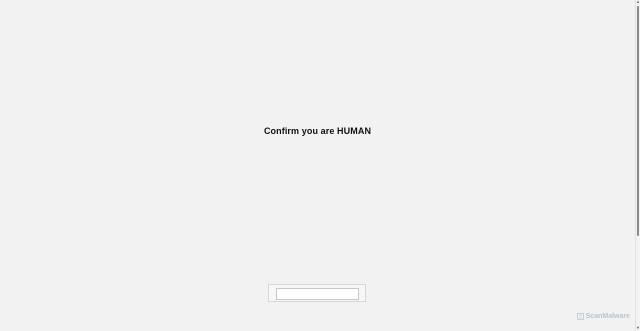  I want to click on scanmalware-watermark: ScanMalware, so click(603, 316).